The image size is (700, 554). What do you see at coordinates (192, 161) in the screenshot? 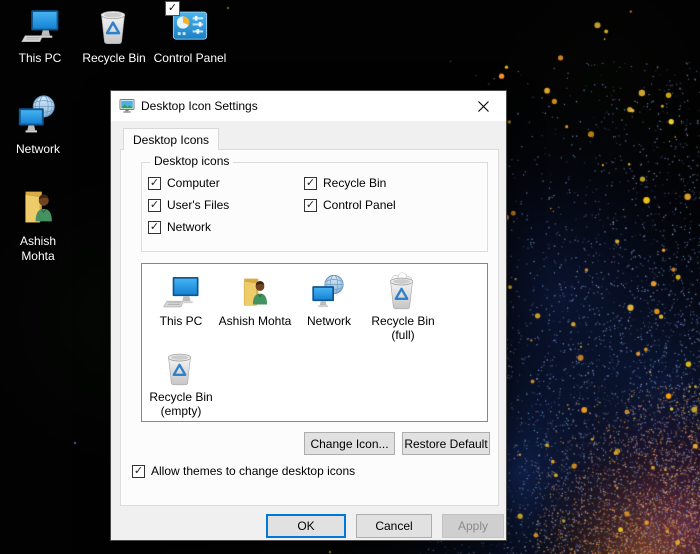
I see `group-label: Desktop icons` at bounding box center [192, 161].